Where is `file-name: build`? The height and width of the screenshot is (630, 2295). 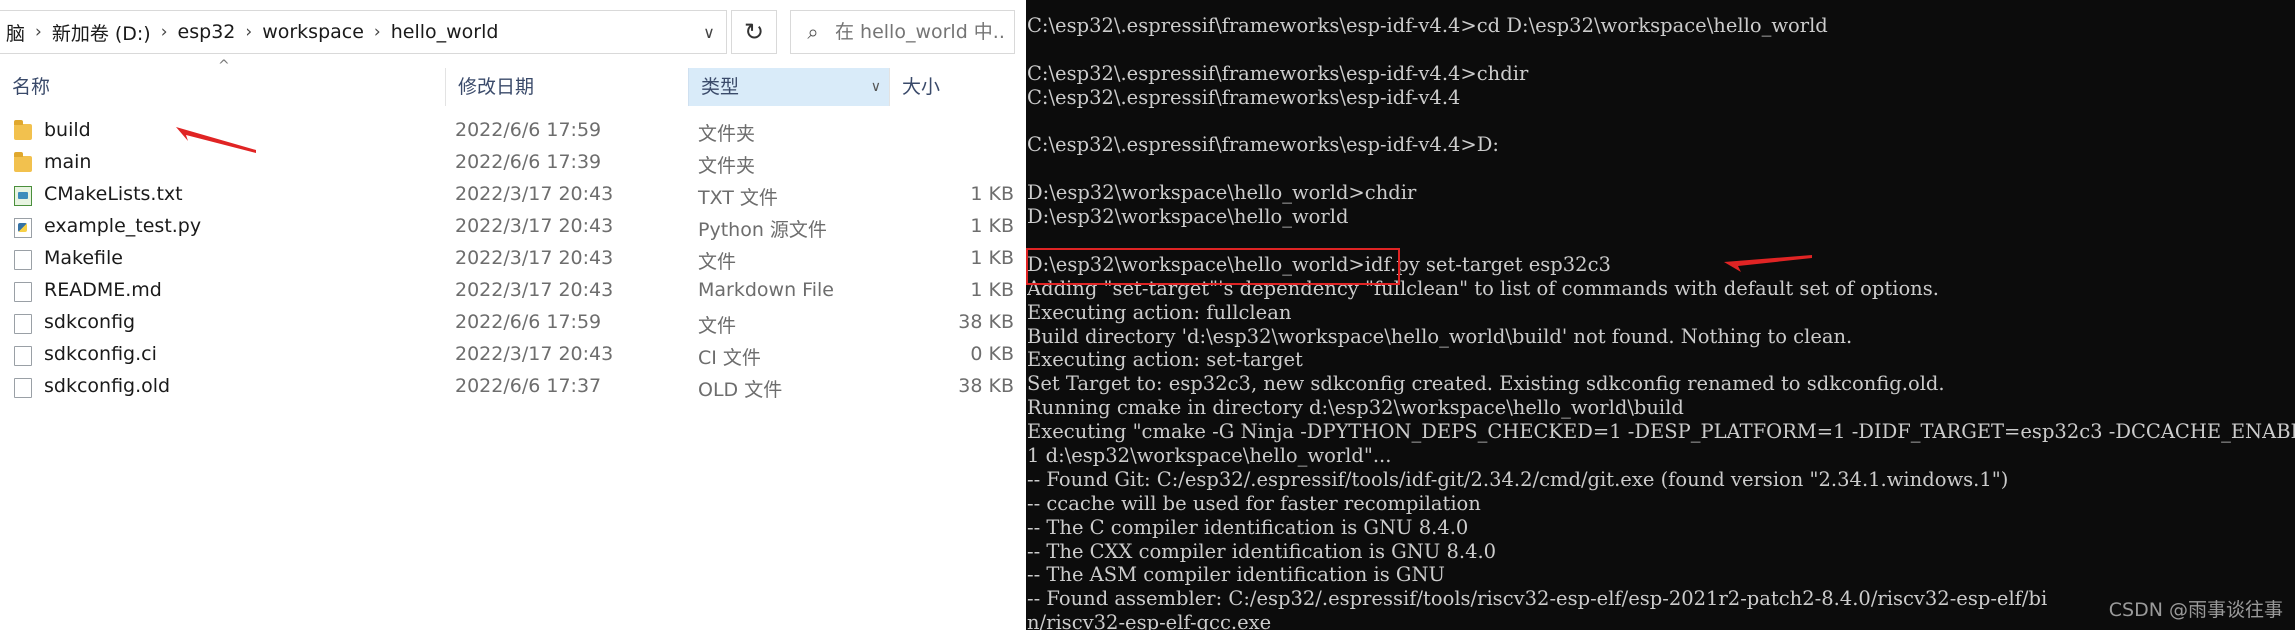
file-name: build is located at coordinates (67, 130).